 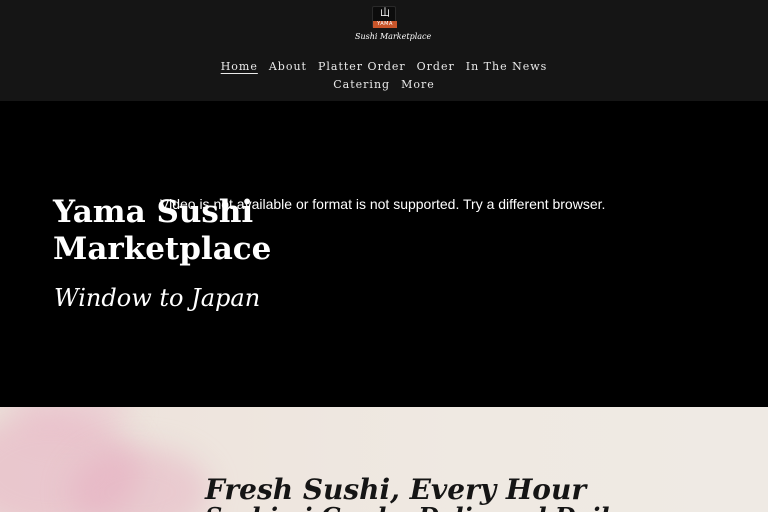 I want to click on nav-link-home: Home, so click(x=239, y=67).